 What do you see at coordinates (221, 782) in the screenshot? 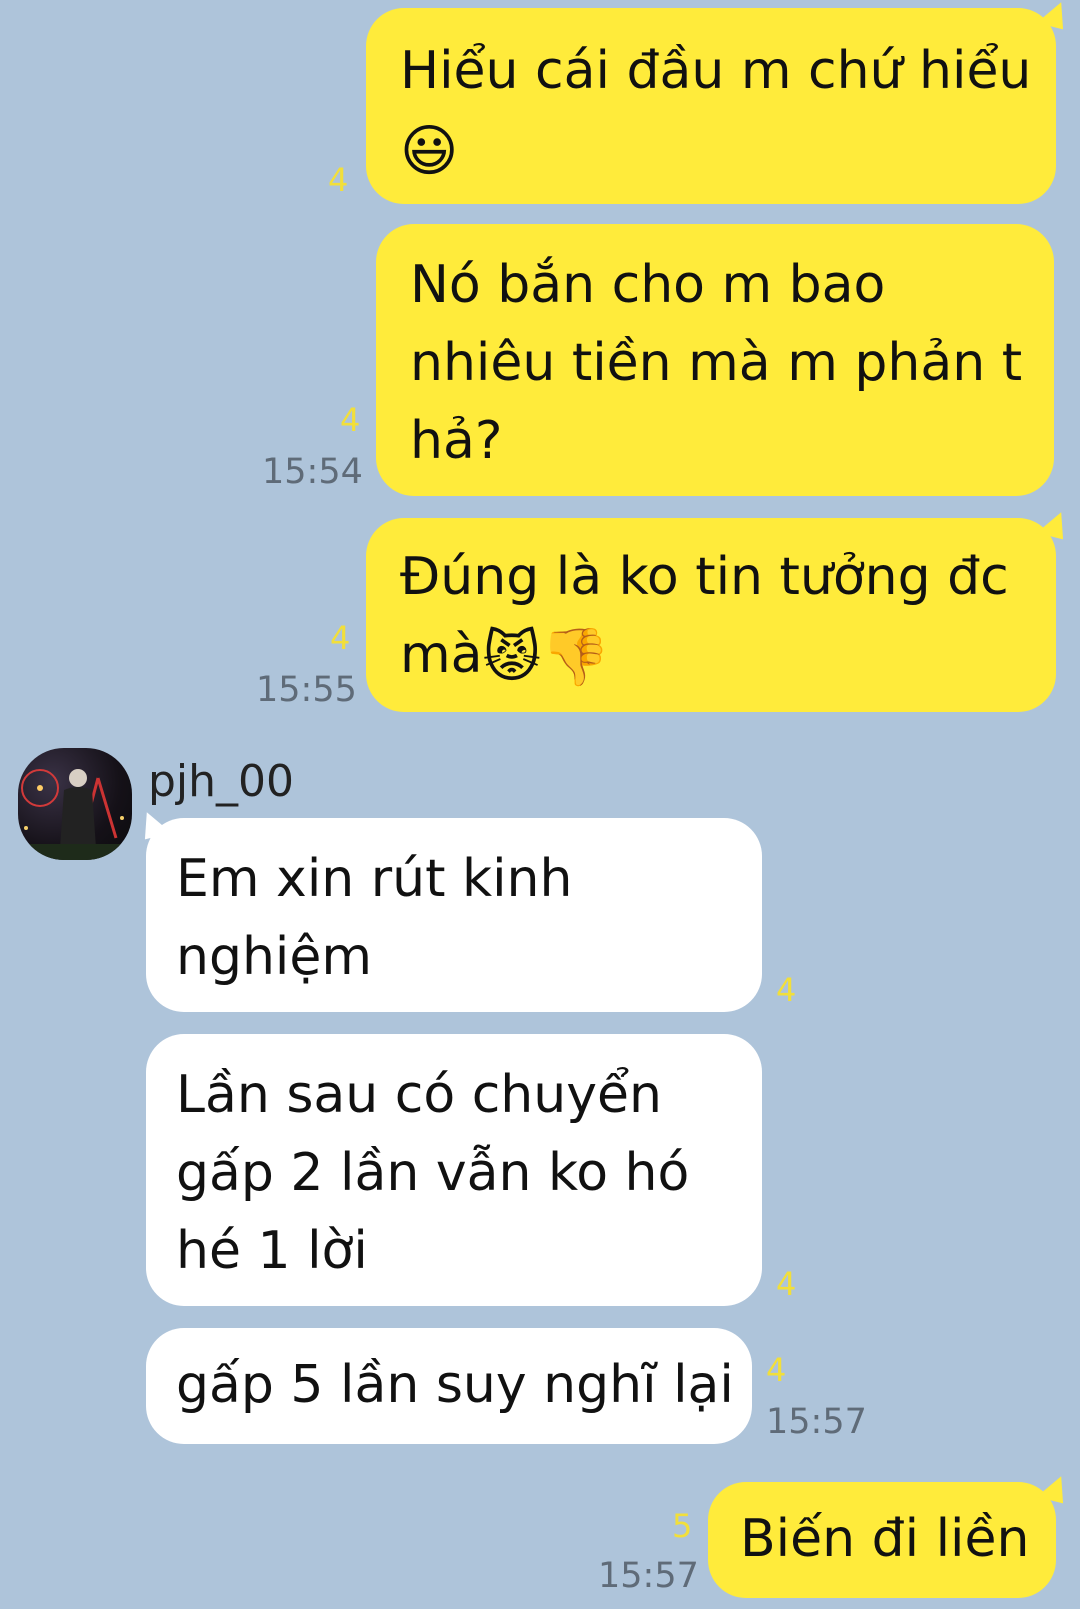
I see `sender-name: pjh_00` at bounding box center [221, 782].